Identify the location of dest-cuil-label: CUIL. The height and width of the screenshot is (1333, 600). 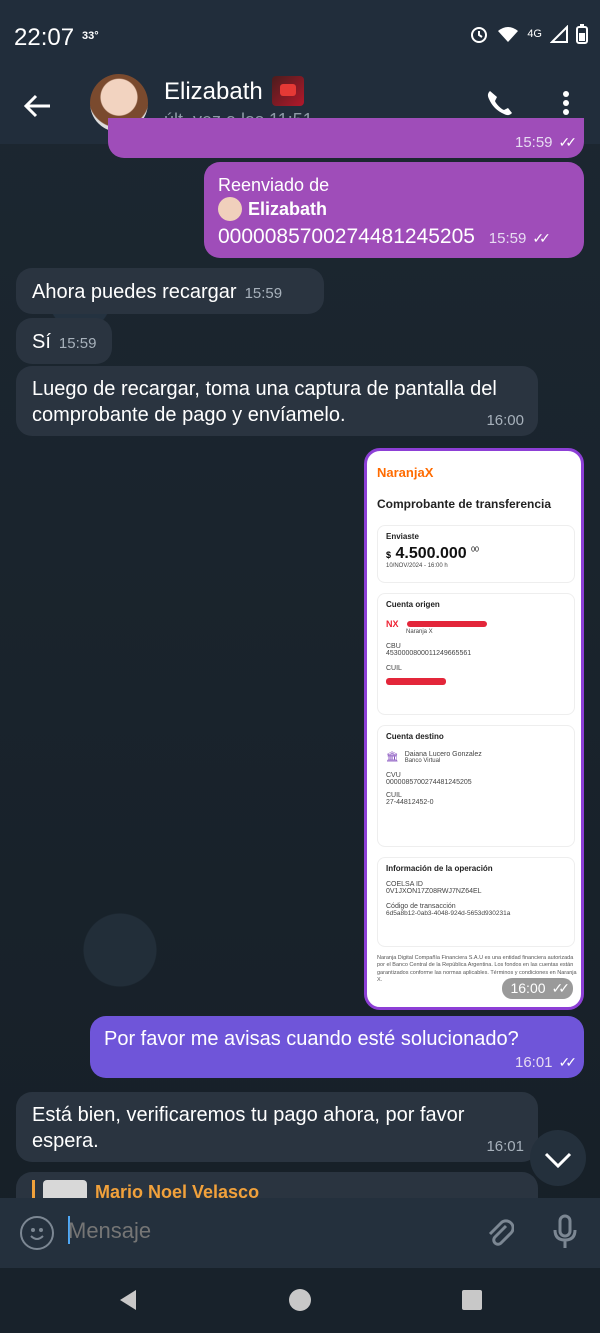
(394, 795).